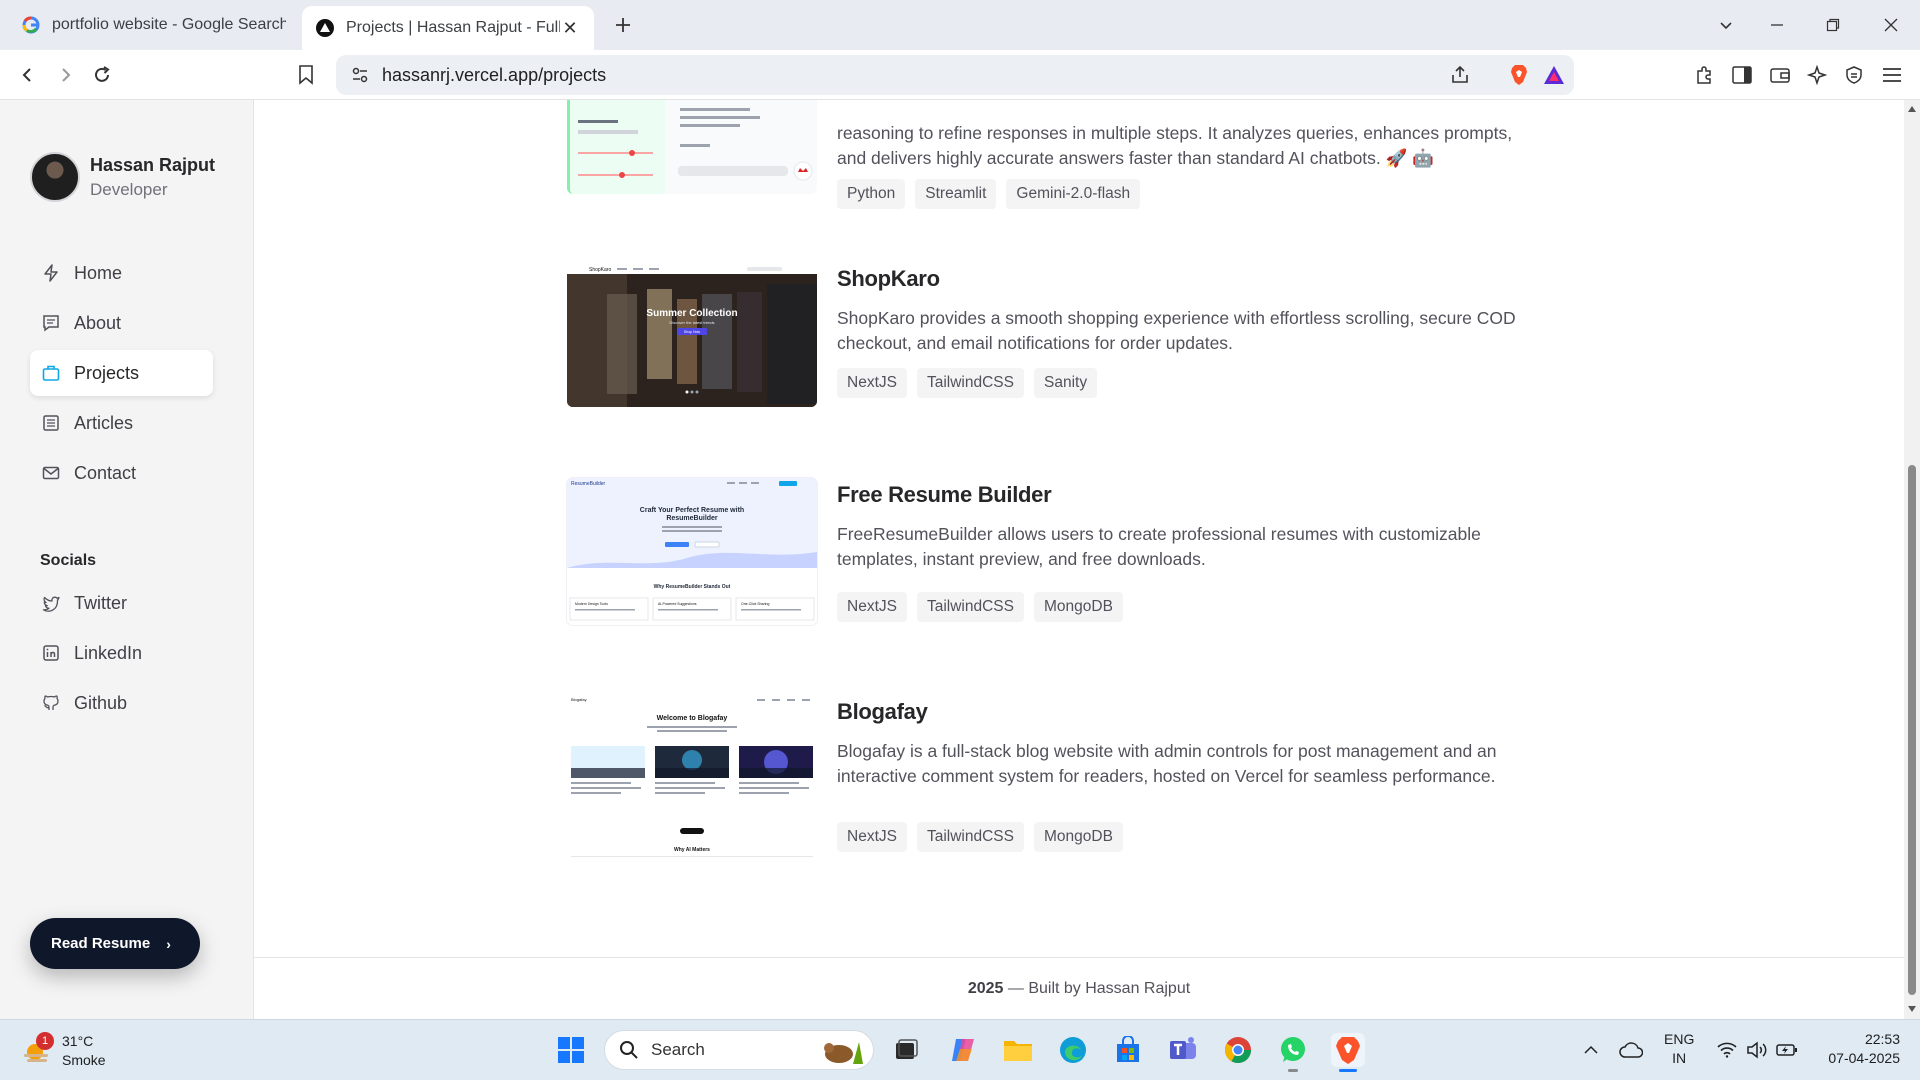  I want to click on back-button, so click(28, 75).